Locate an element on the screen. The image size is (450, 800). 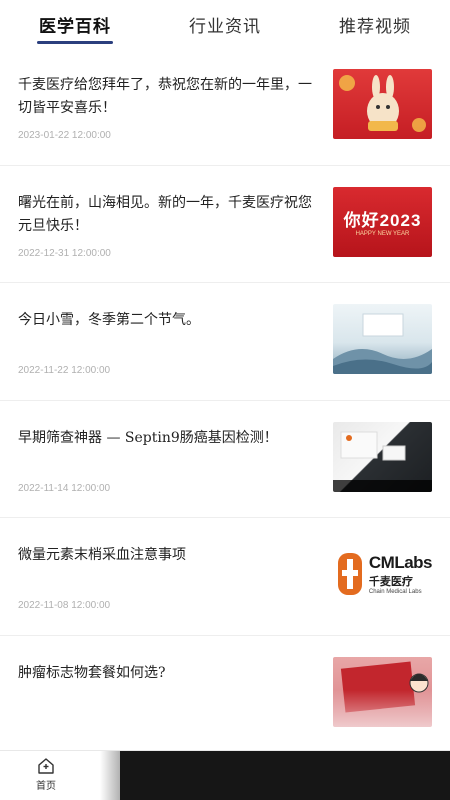
bottom-navigation: 首页 is located at coordinates (225, 775).